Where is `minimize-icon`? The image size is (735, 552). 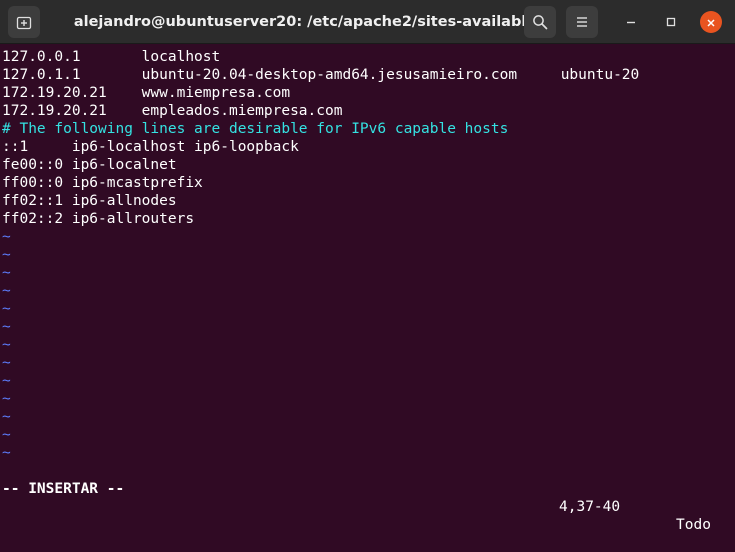 minimize-icon is located at coordinates (631, 22).